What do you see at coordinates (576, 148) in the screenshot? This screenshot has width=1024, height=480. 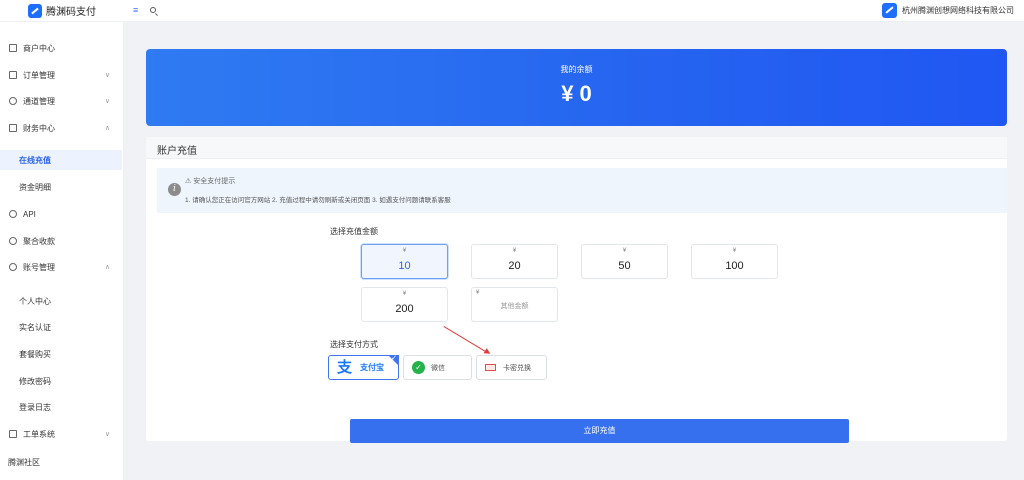 I see `card-header: 账户充值` at bounding box center [576, 148].